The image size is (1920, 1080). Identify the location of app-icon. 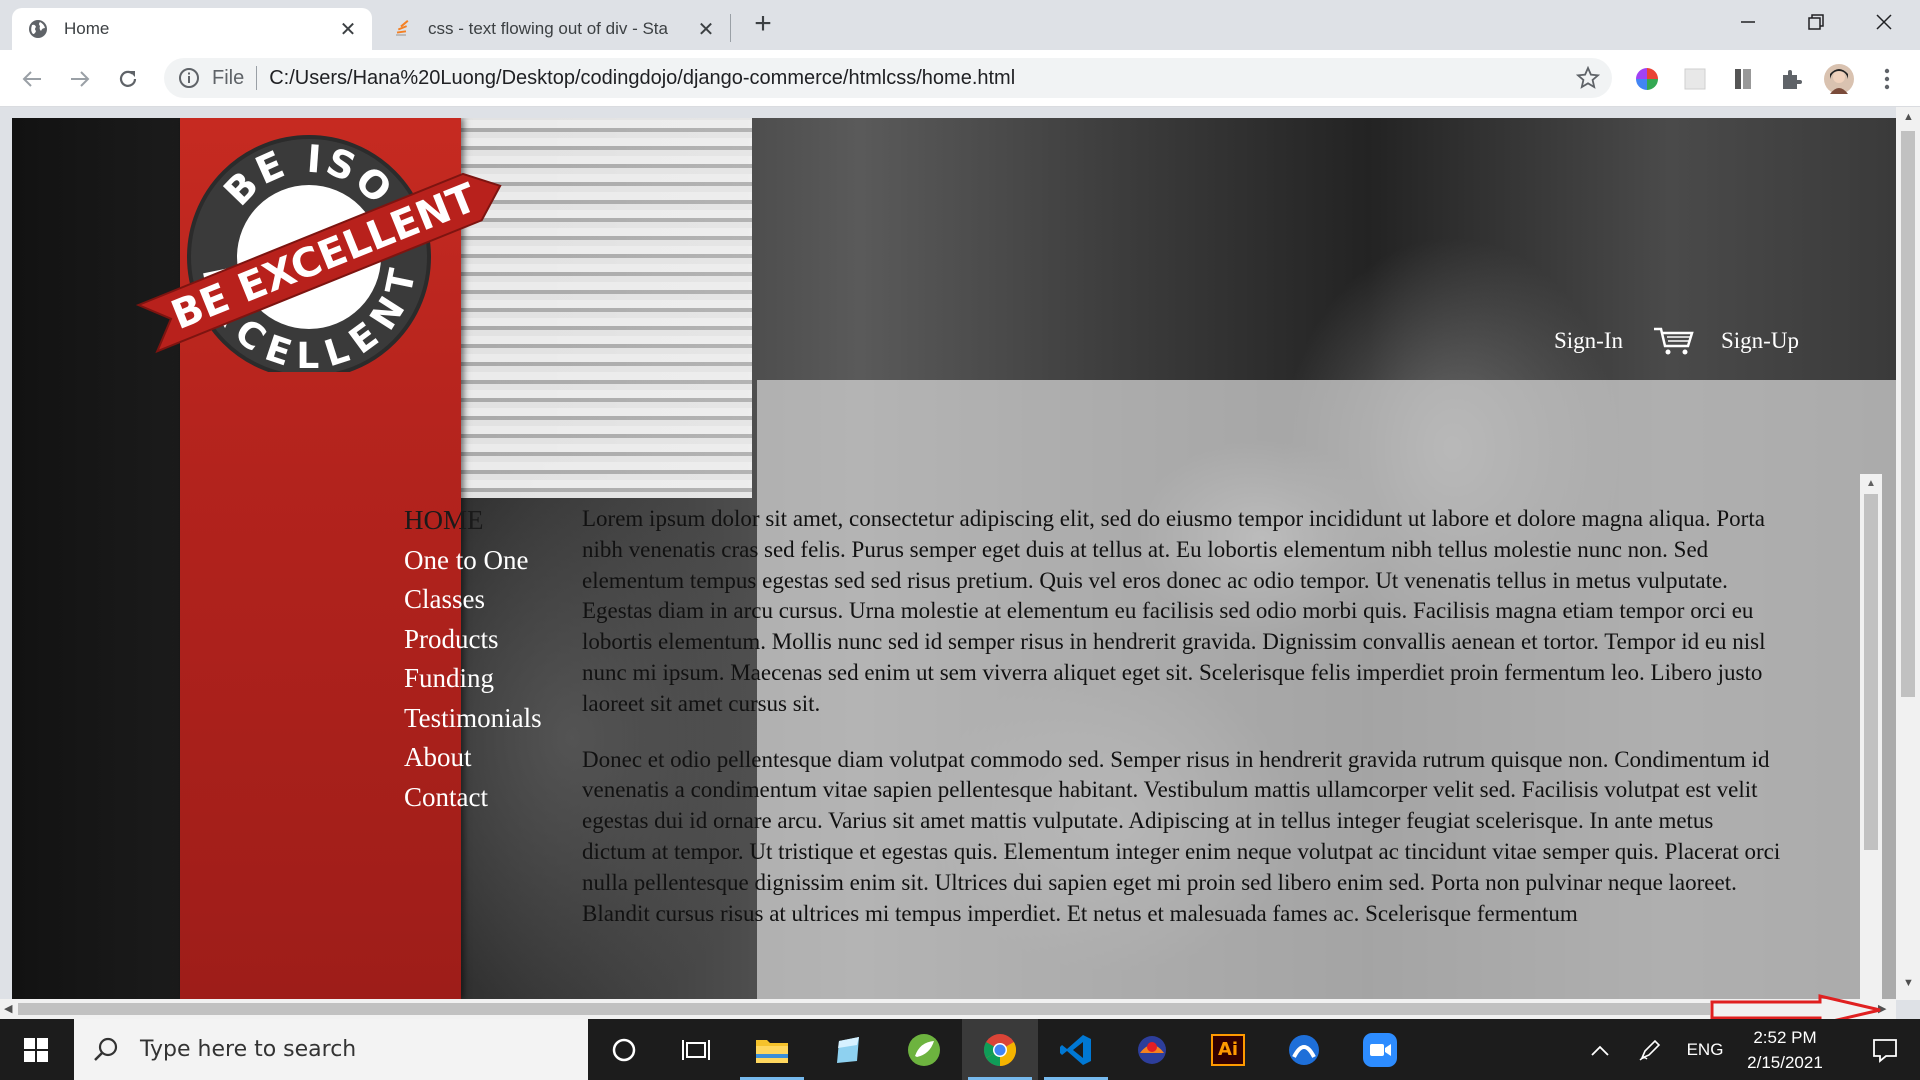
(1152, 1049).